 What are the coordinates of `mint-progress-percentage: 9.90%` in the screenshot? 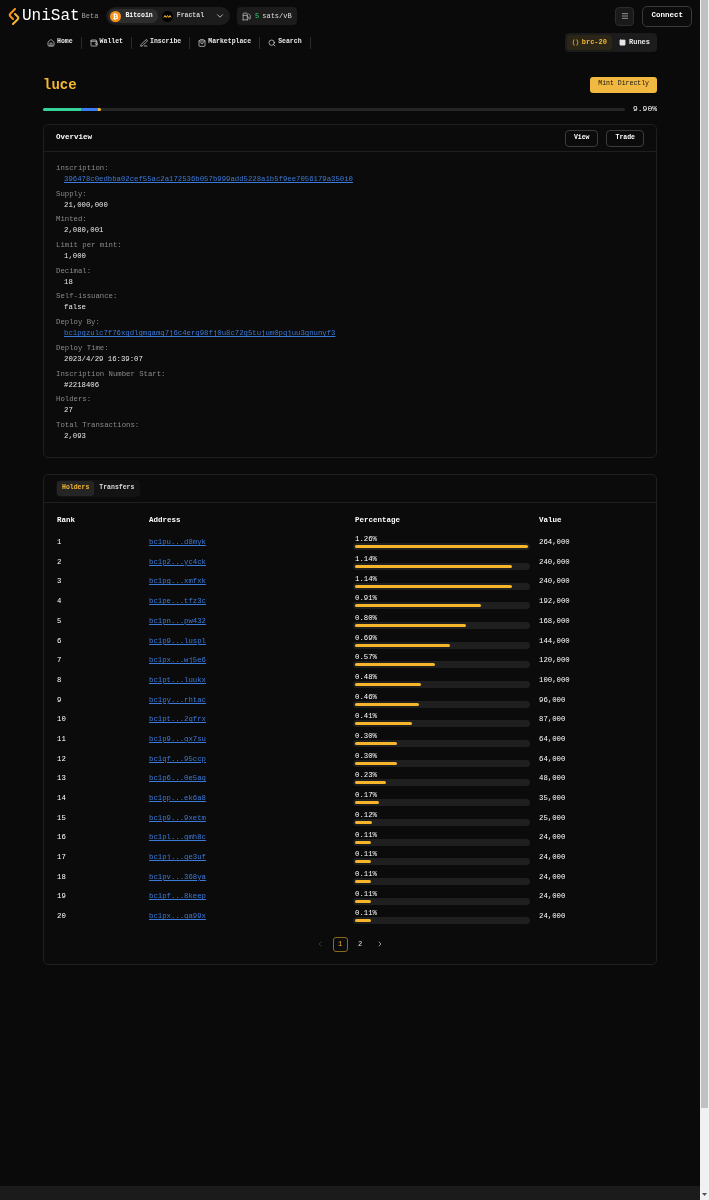 It's located at (645, 109).